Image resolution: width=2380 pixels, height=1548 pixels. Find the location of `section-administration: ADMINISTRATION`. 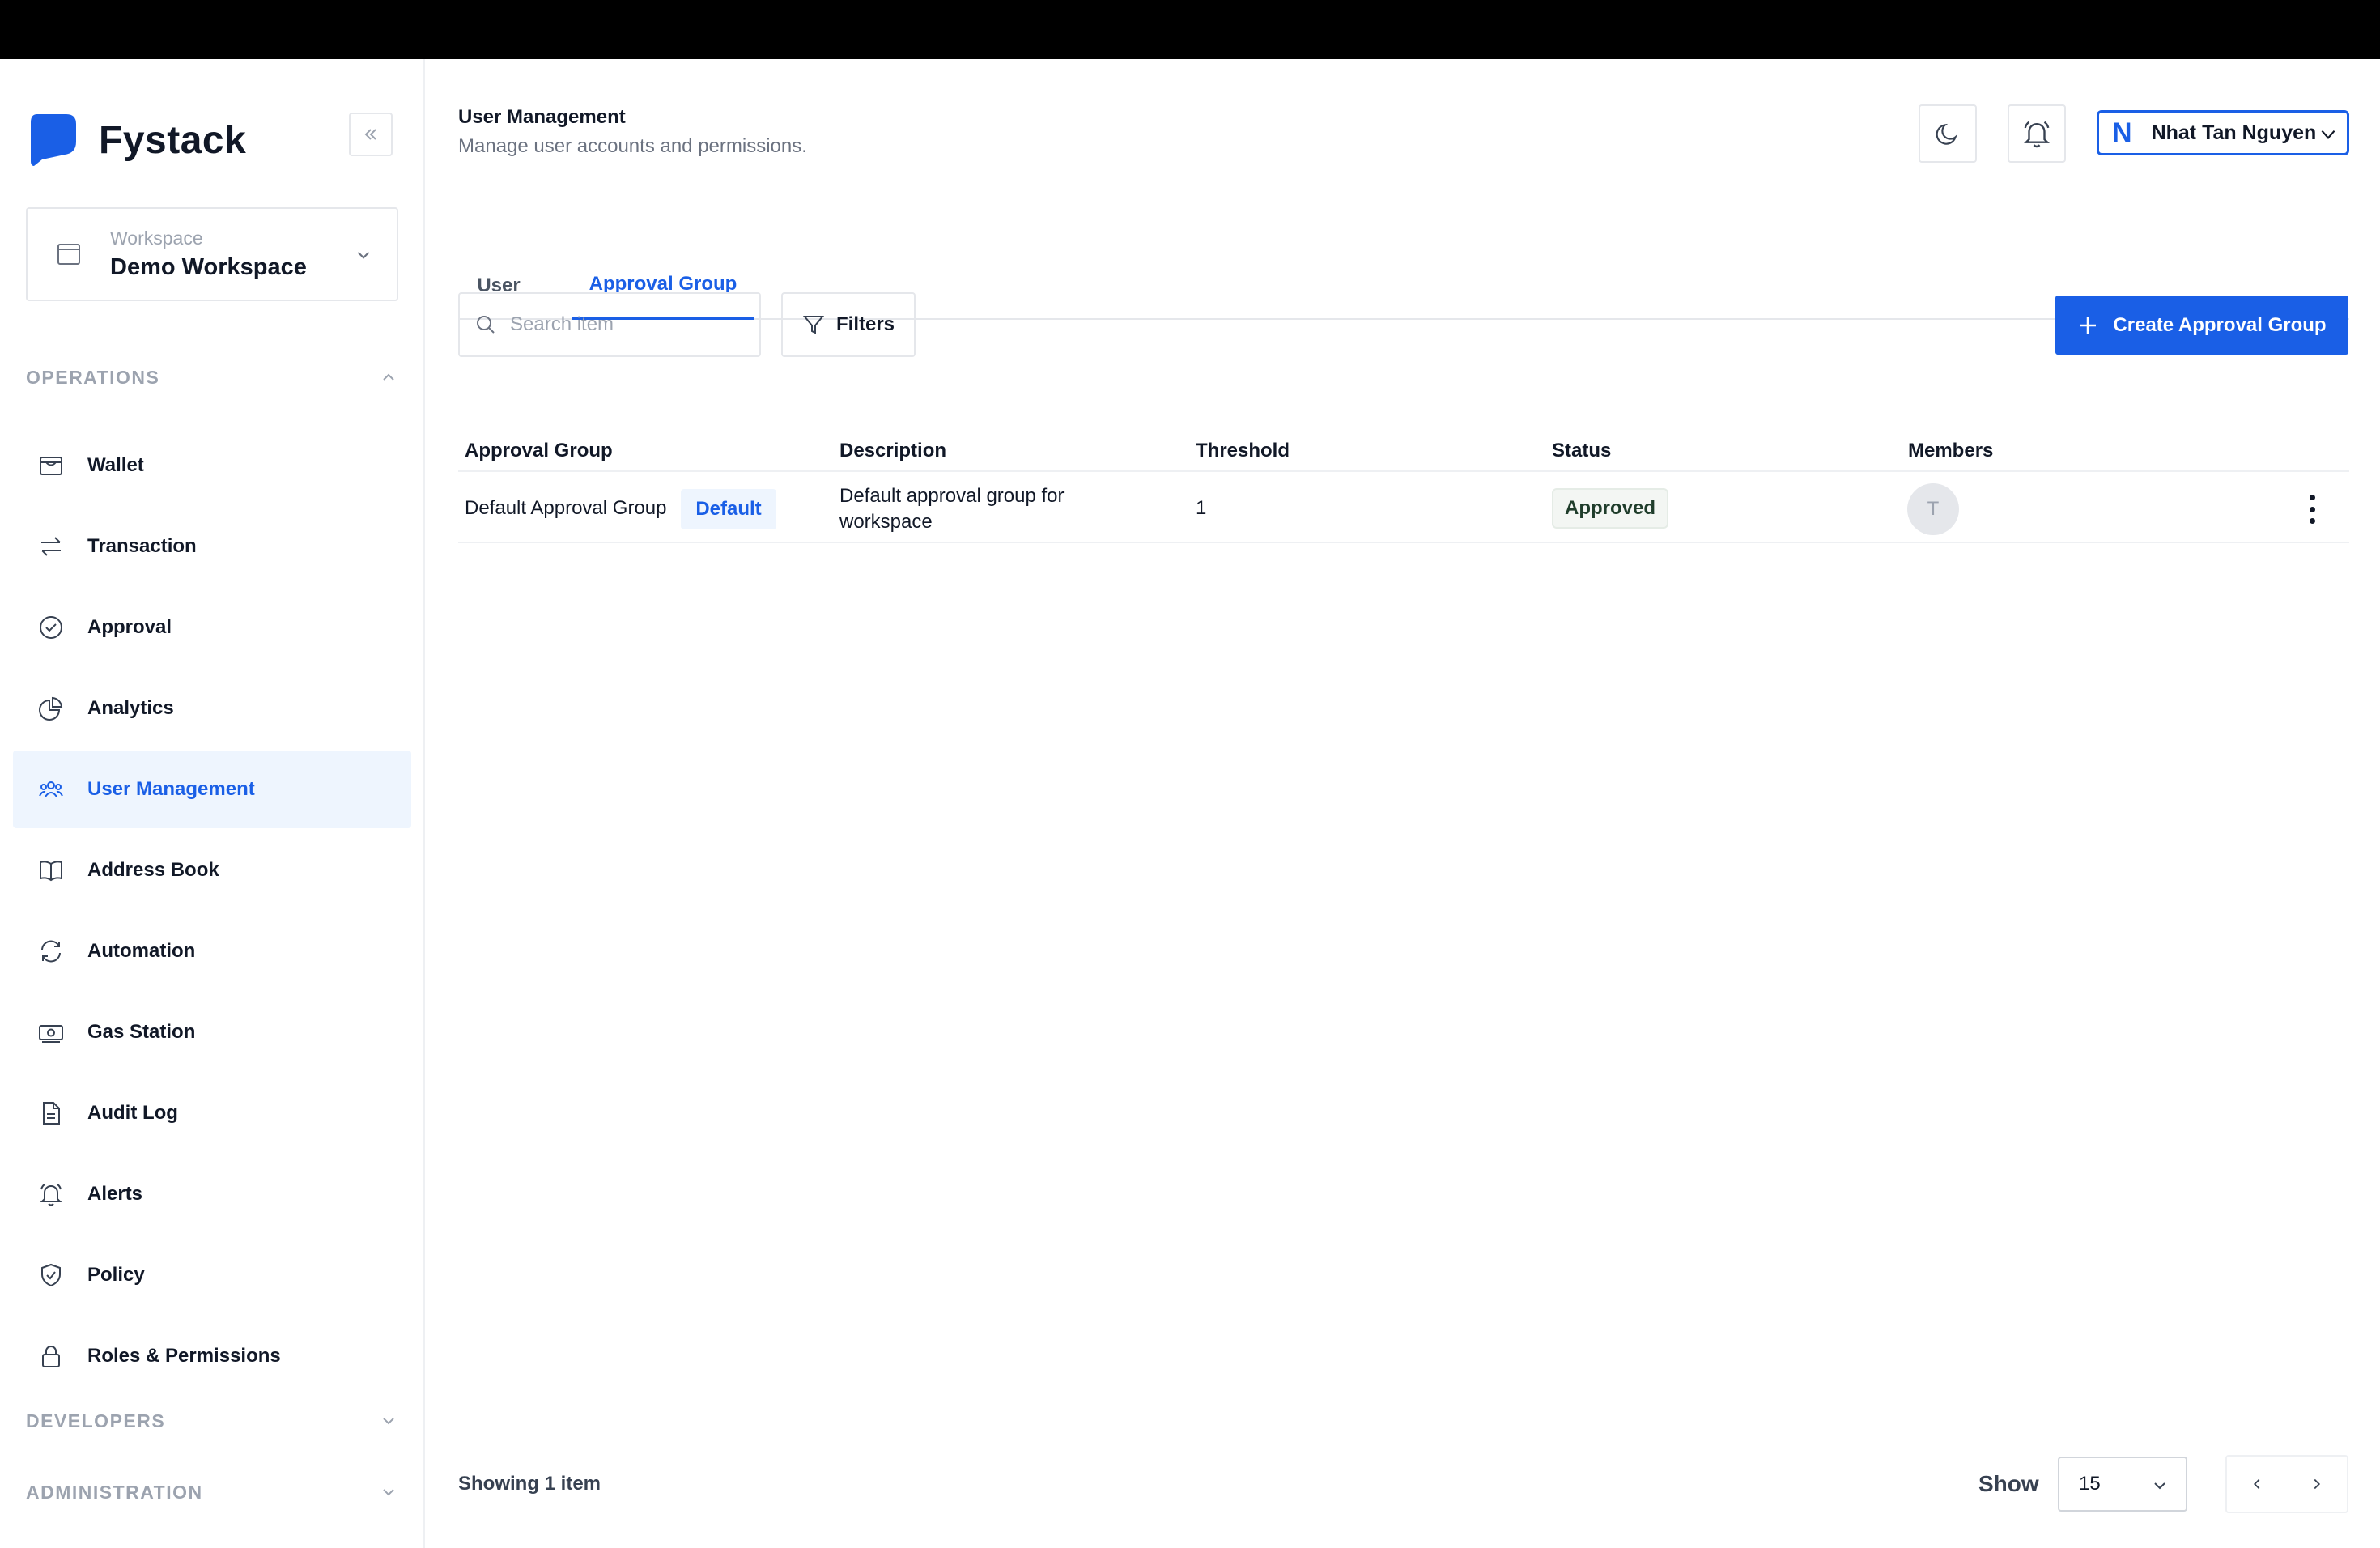

section-administration: ADMINISTRATION is located at coordinates (212, 1492).